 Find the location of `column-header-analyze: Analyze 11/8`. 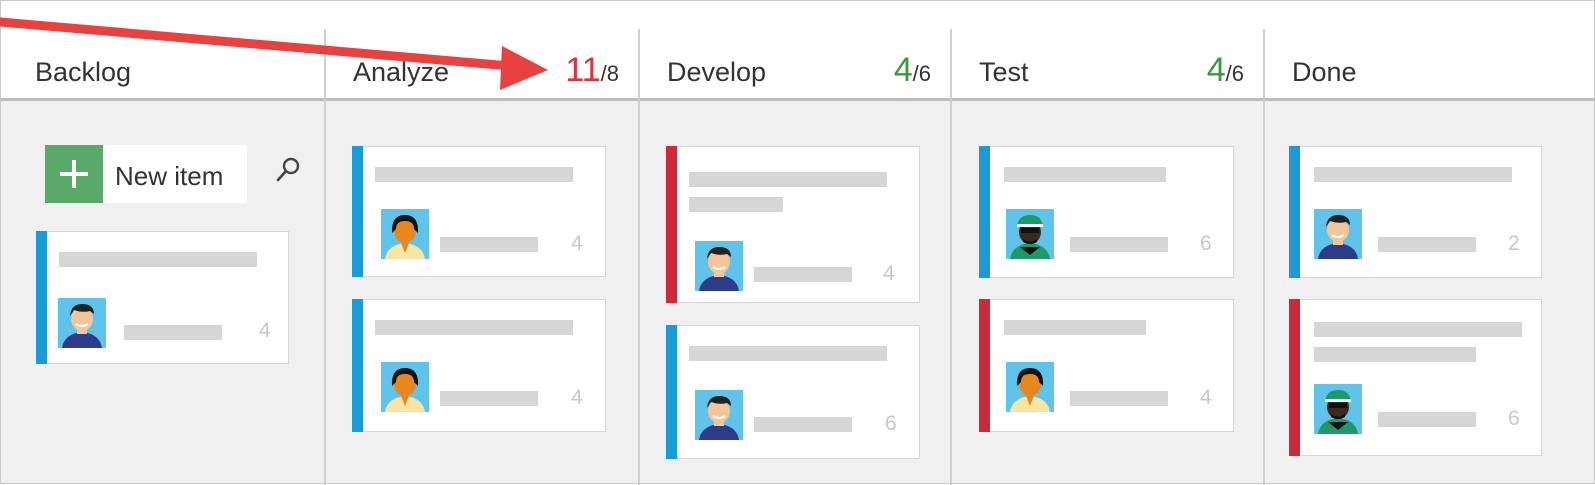

column-header-analyze: Analyze 11/8 is located at coordinates (482, 65).